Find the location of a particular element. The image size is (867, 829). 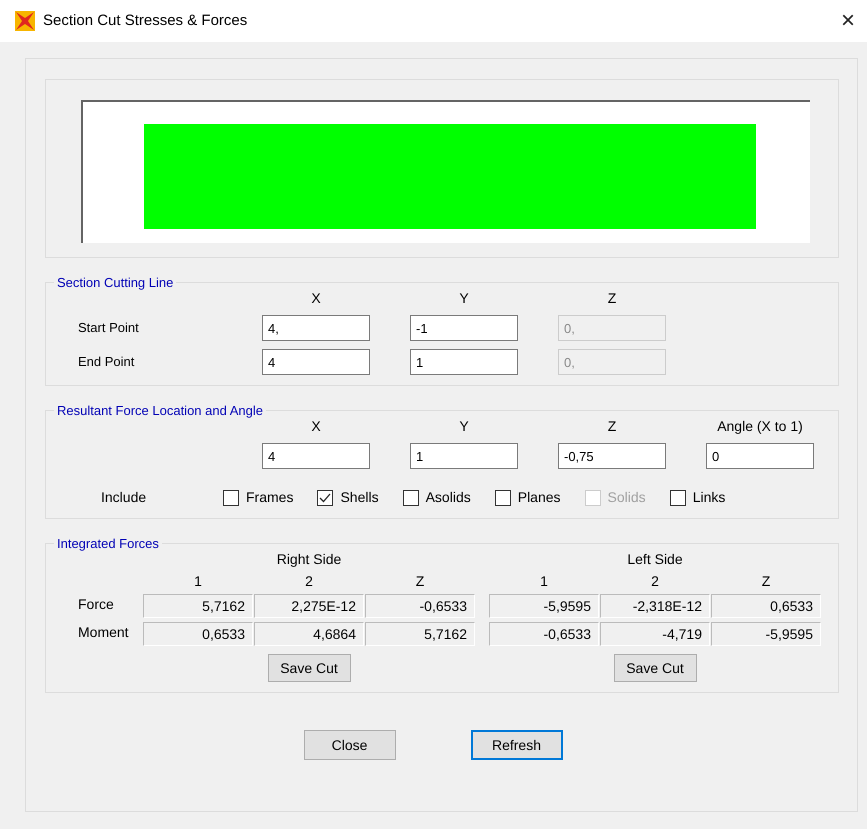

input-field: 0 is located at coordinates (760, 456).